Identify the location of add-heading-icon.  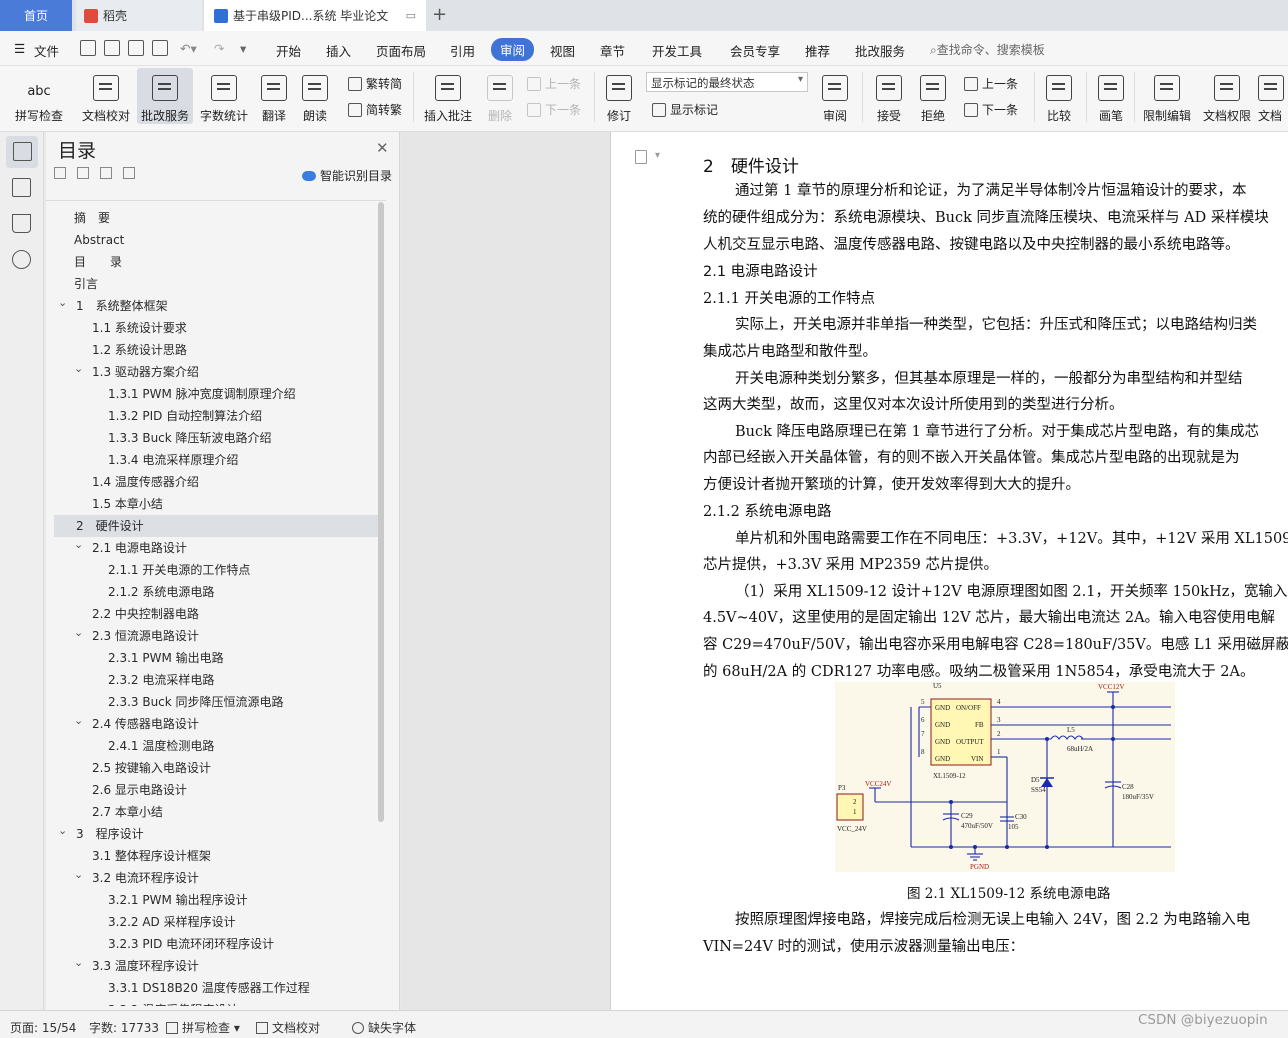
(106, 173).